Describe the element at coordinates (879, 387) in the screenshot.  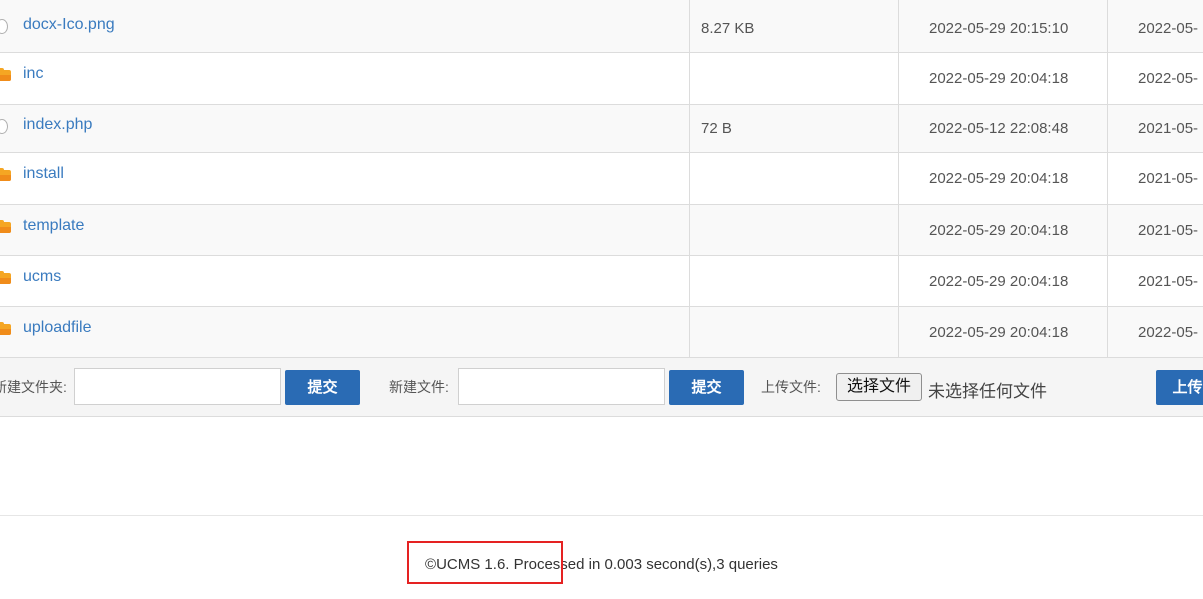
I see `choose-file-button: 选择文件` at that location.